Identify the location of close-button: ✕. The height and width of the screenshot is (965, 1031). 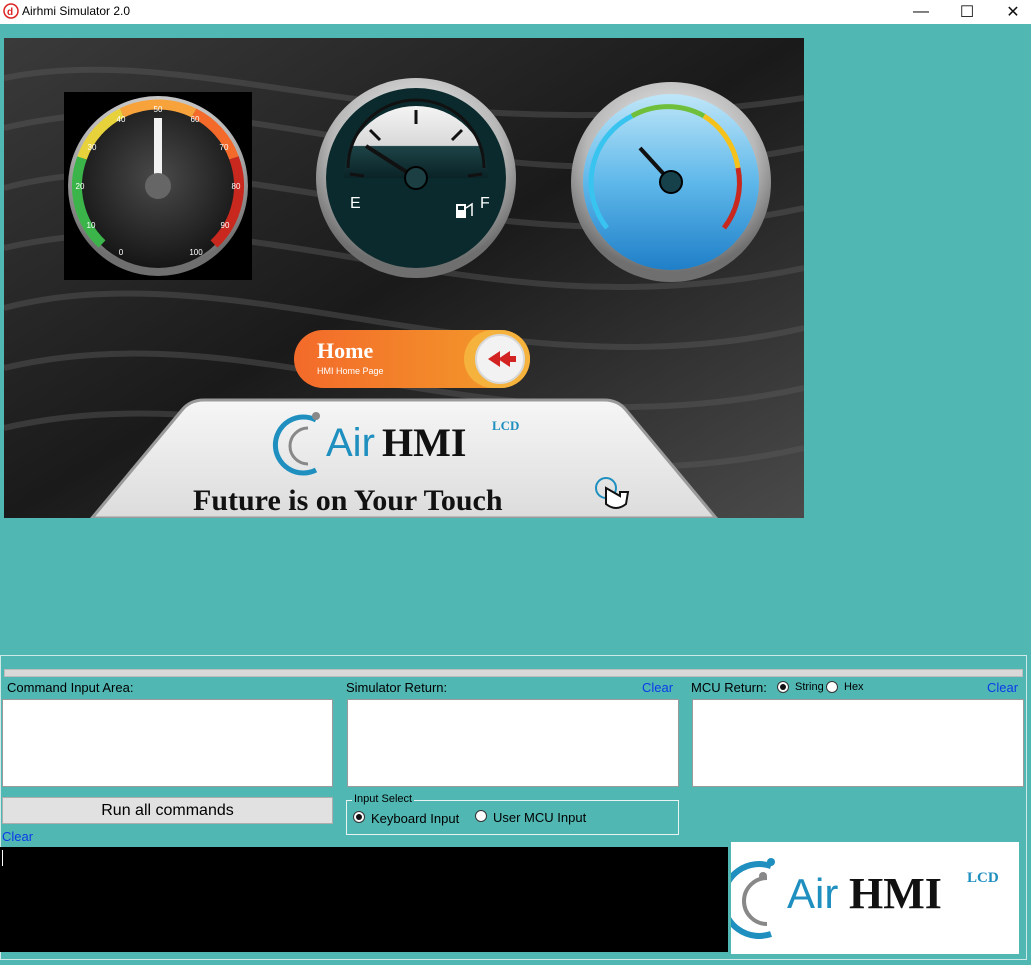
(1010, 12).